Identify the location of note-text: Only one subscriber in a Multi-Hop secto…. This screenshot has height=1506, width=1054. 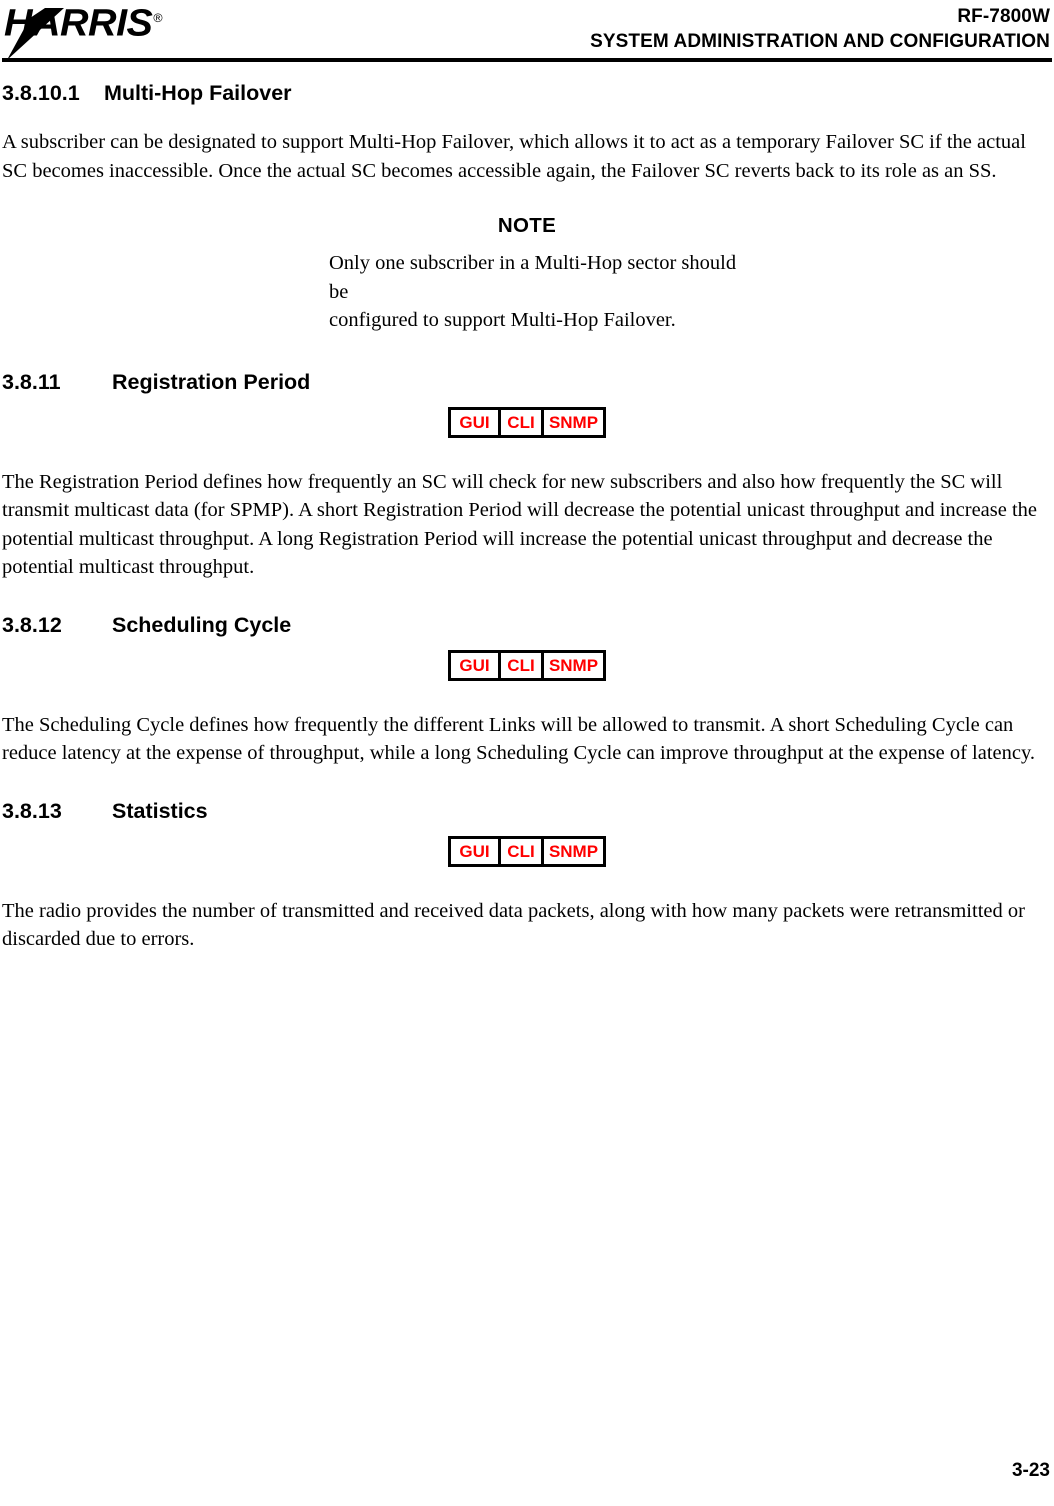
(527, 292).